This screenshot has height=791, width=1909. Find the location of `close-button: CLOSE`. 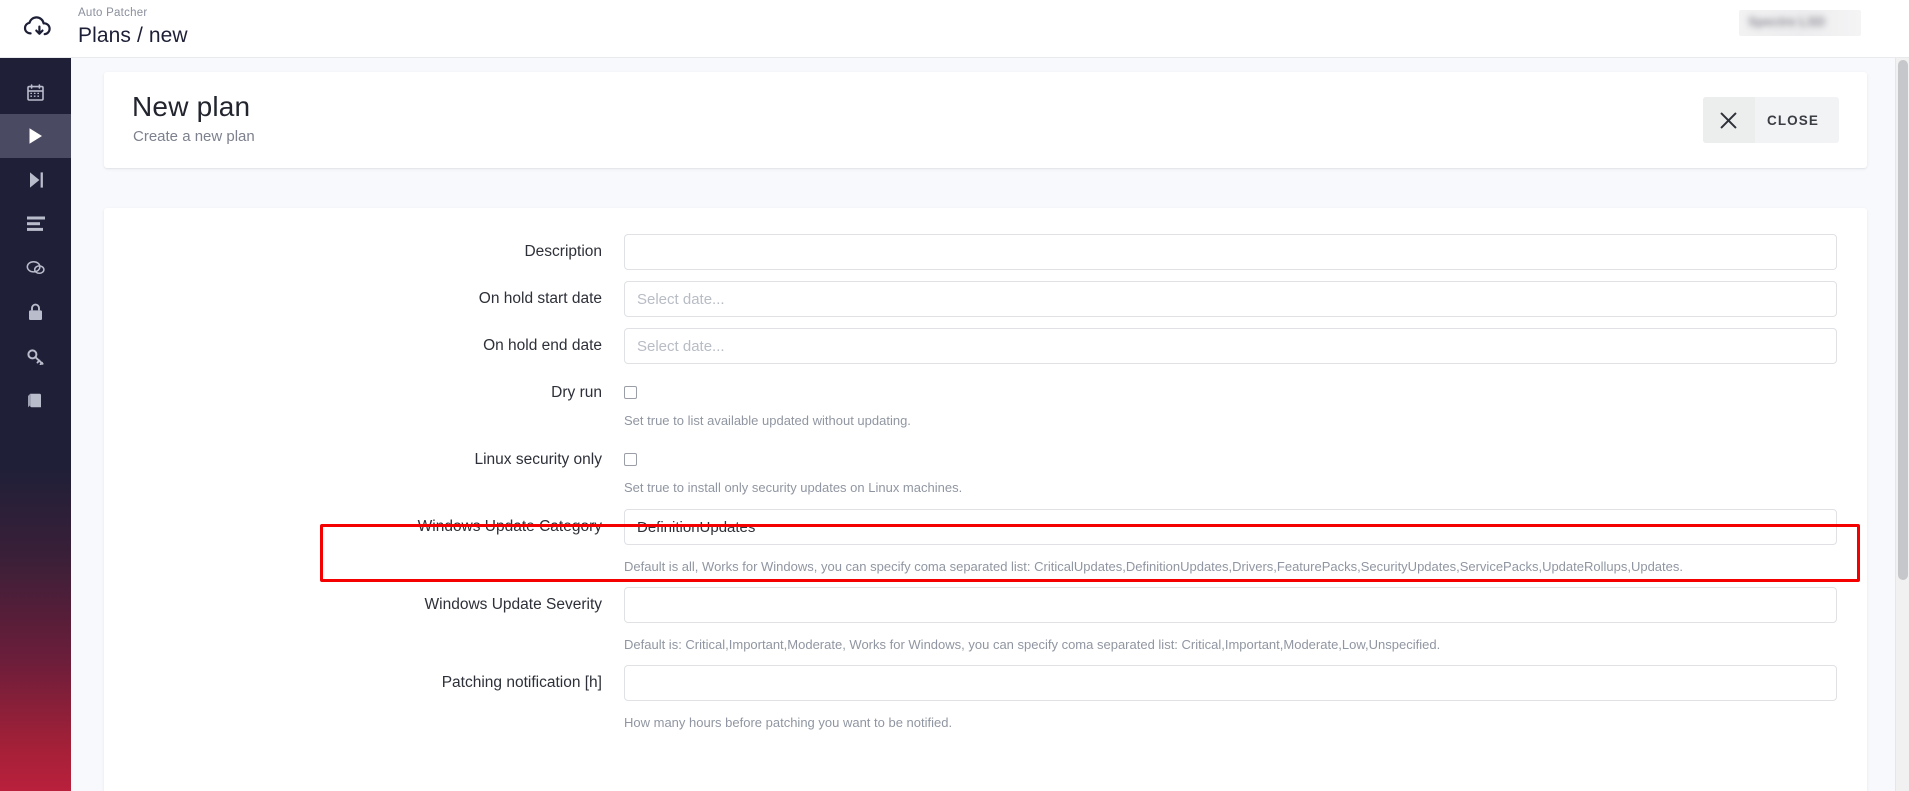

close-button: CLOSE is located at coordinates (1770, 120).